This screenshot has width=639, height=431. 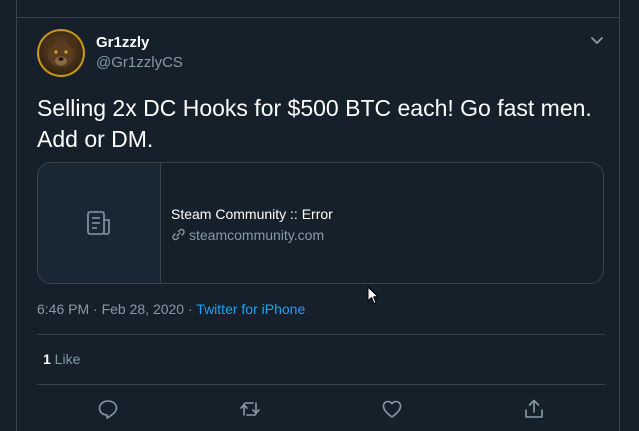 What do you see at coordinates (250, 309) in the screenshot?
I see `tweet-source-link: Twitter for iPhone` at bounding box center [250, 309].